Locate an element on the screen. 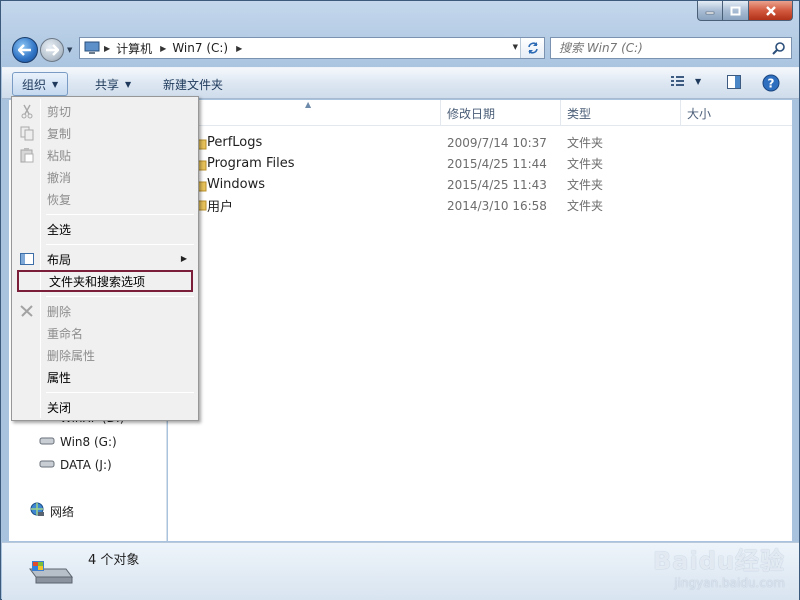  item-count: 4 个对象 is located at coordinates (114, 560).